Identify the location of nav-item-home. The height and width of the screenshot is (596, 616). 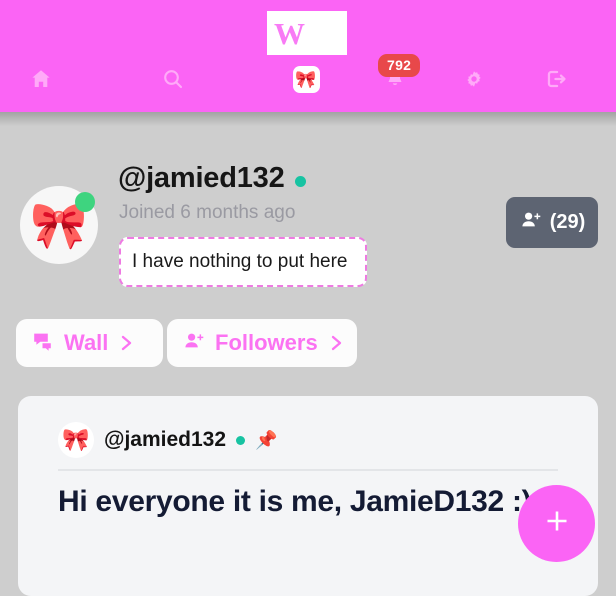
(41, 79).